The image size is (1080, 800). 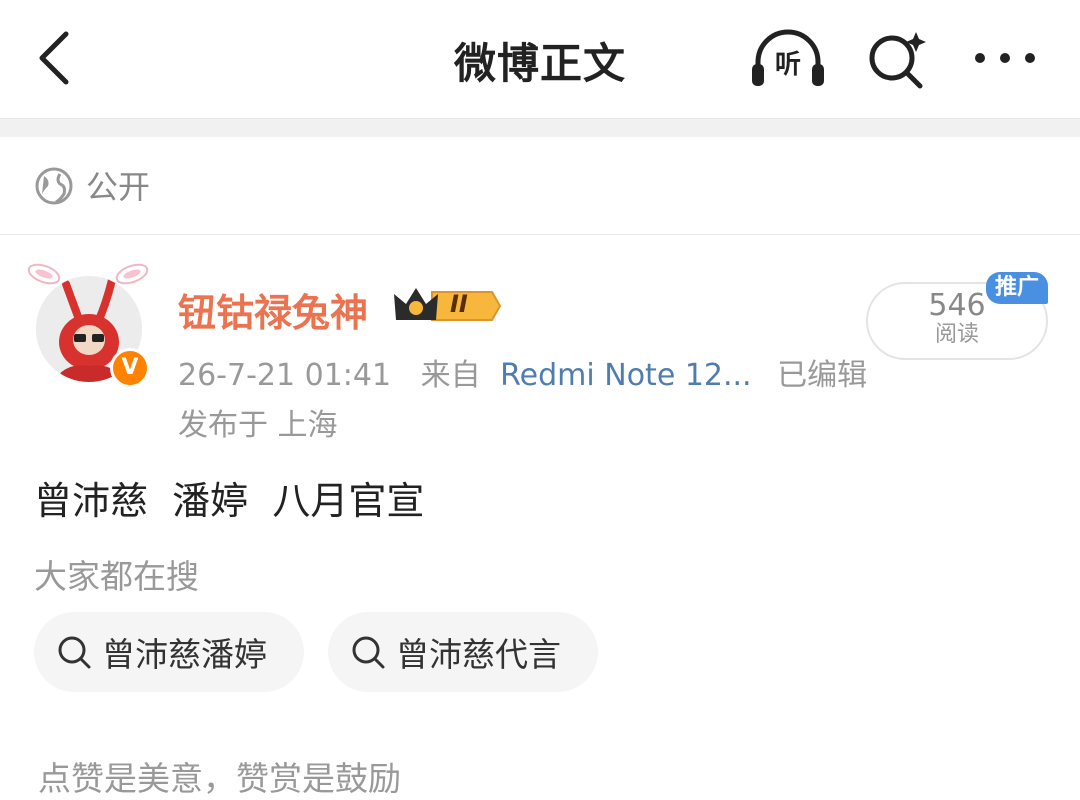 I want to click on more-button, so click(x=1005, y=58).